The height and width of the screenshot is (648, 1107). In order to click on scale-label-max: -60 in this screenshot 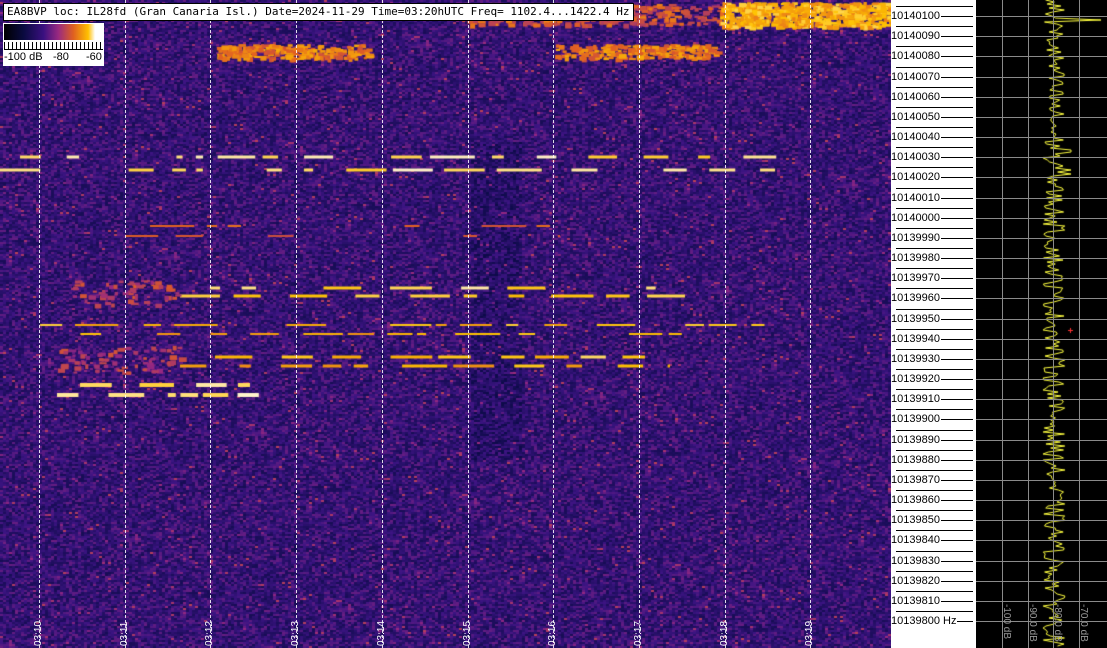, I will do `click(94, 57)`.